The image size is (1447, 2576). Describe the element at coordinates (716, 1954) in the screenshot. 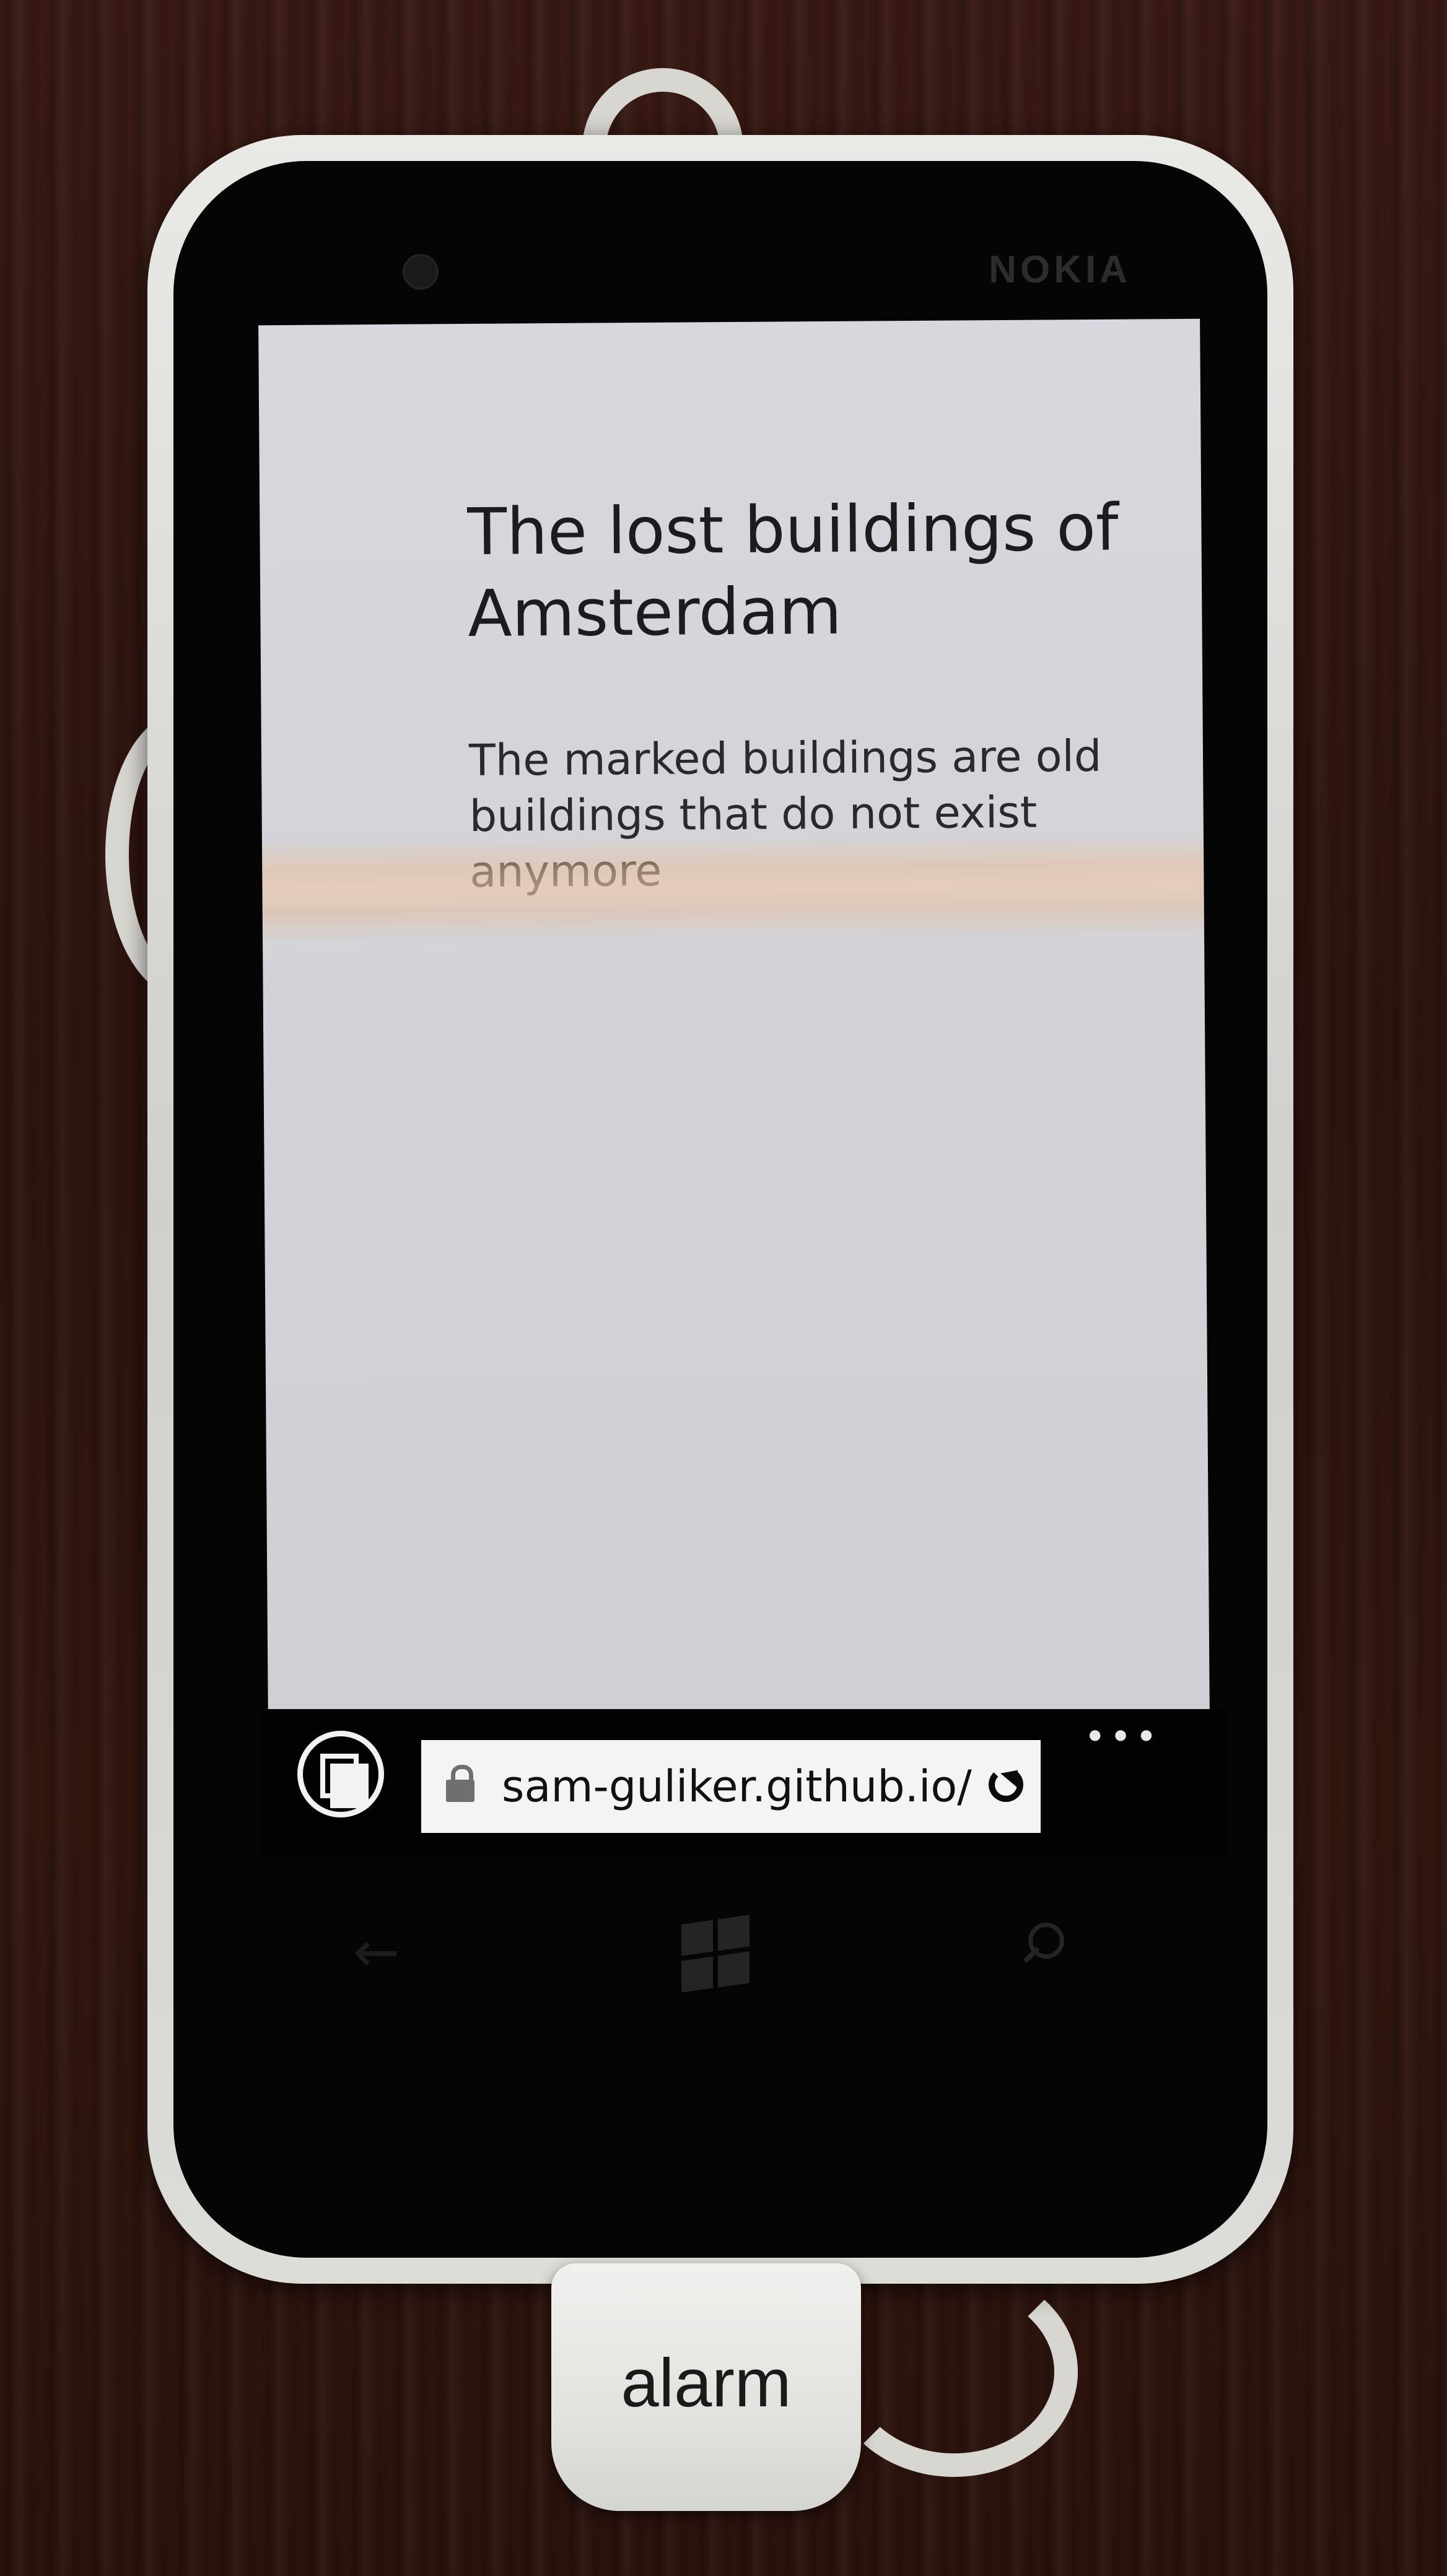

I see `windows-icon` at that location.